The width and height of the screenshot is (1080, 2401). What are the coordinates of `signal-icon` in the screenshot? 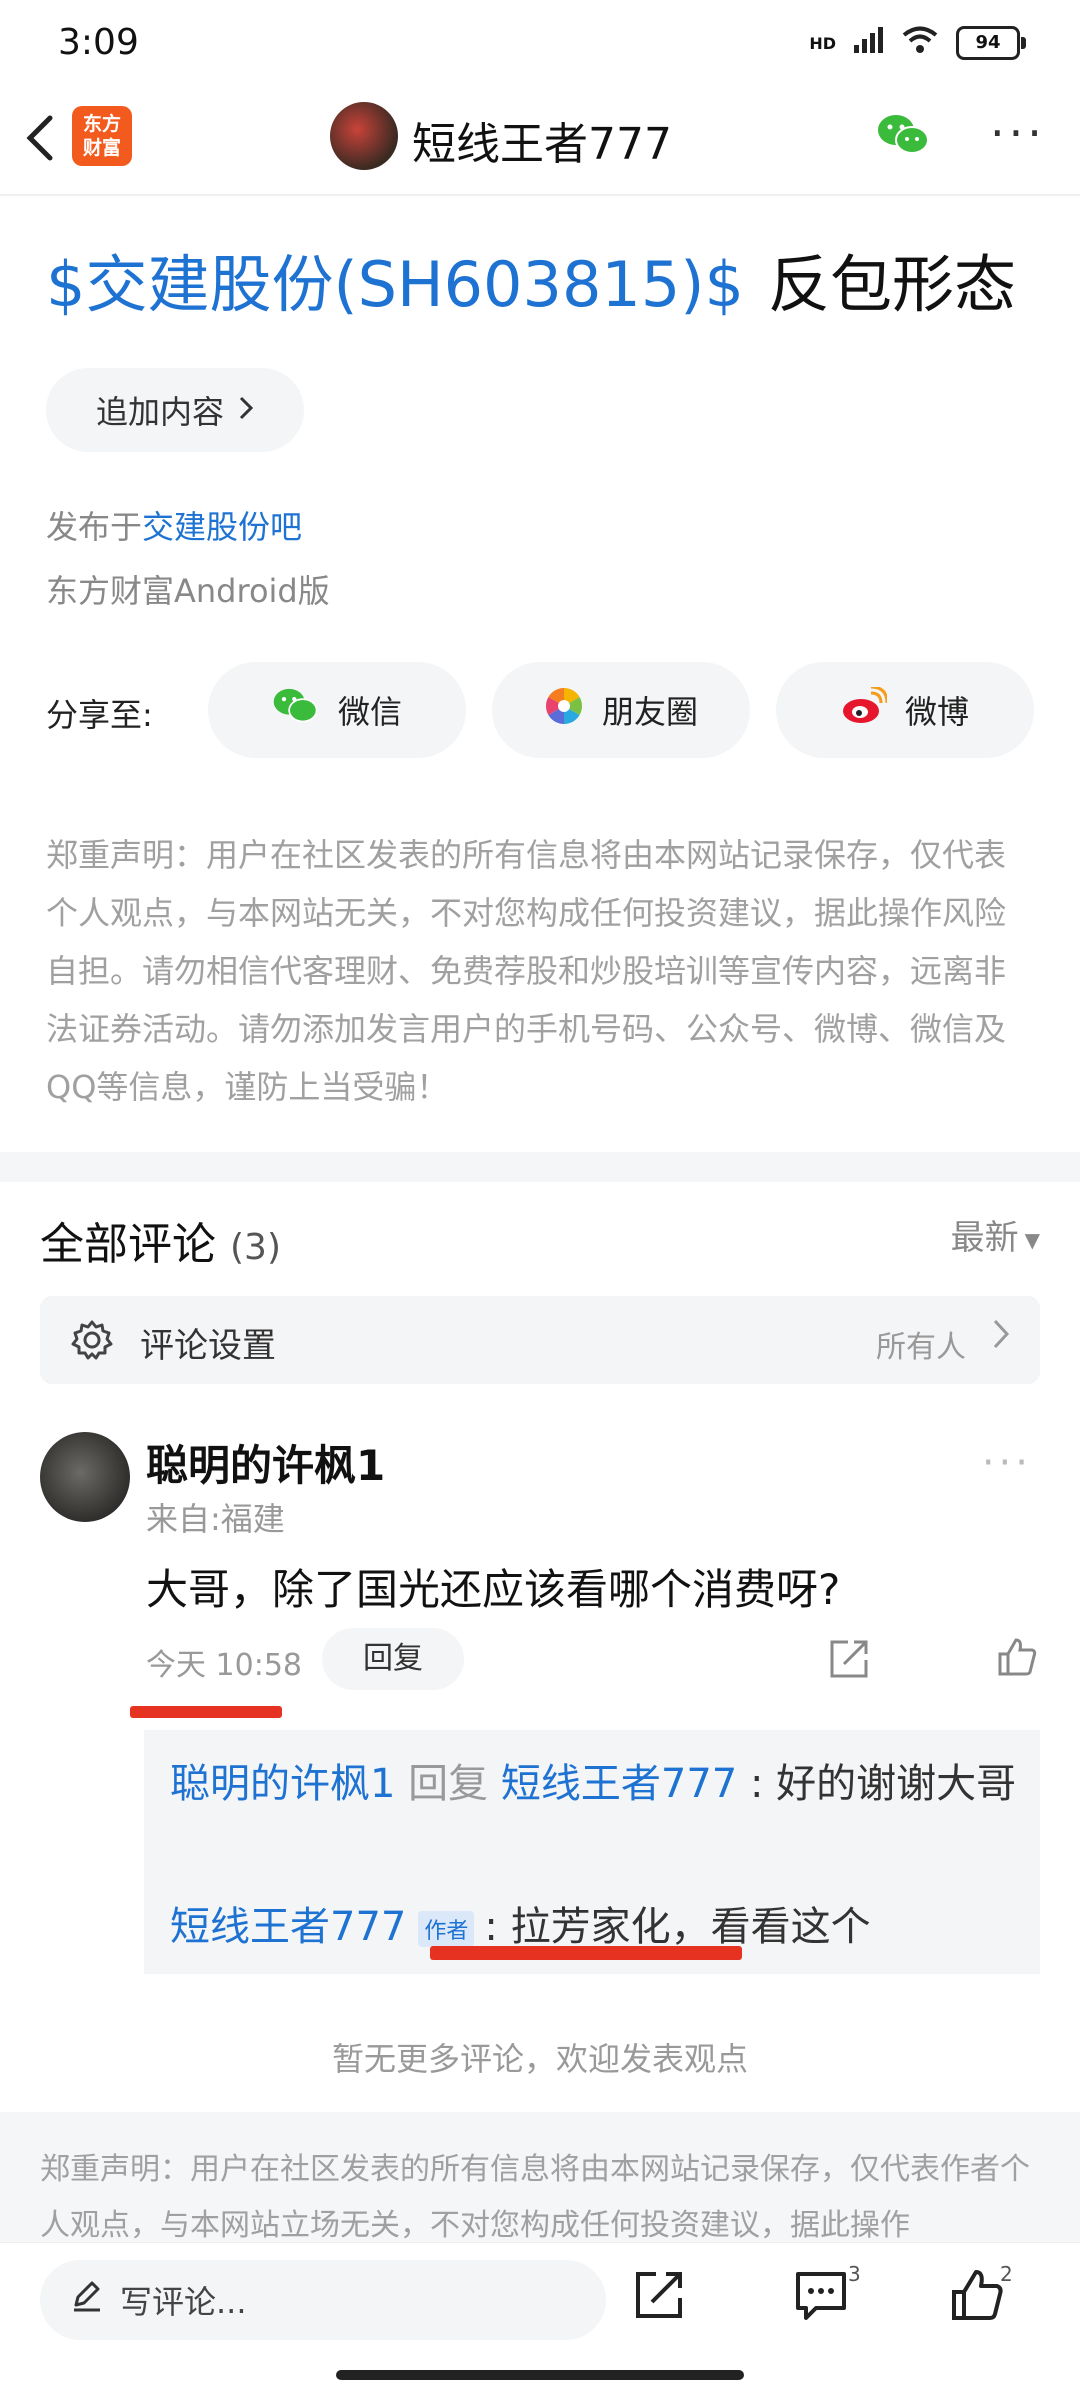 It's located at (869, 43).